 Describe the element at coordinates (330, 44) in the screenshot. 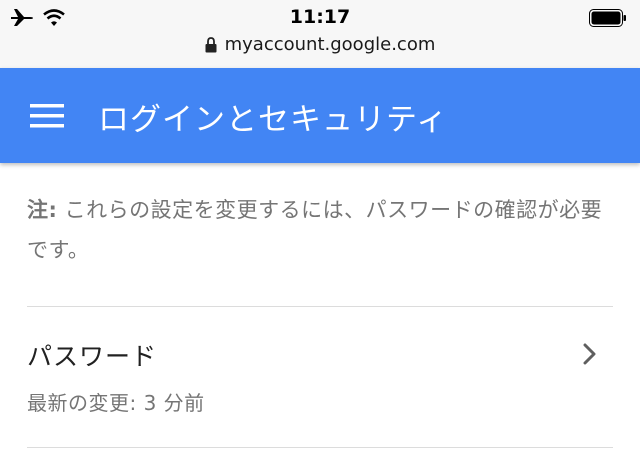

I see `url-text: myaccount.google.com` at that location.